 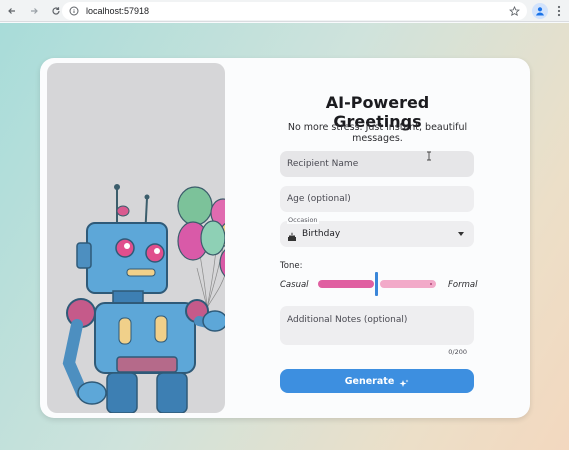 I want to click on url-text: localhost:57918, so click(x=118, y=11).